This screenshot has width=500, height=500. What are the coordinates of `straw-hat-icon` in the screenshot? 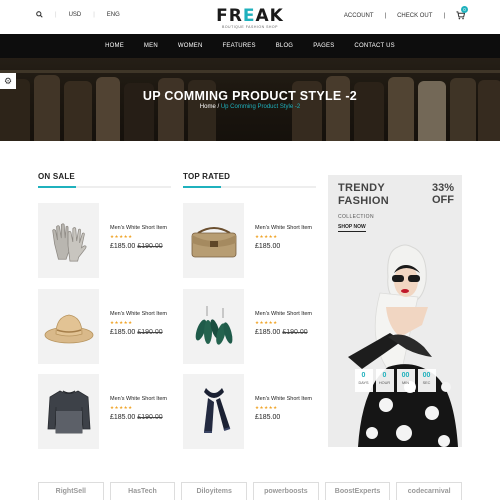 It's located at (68, 328).